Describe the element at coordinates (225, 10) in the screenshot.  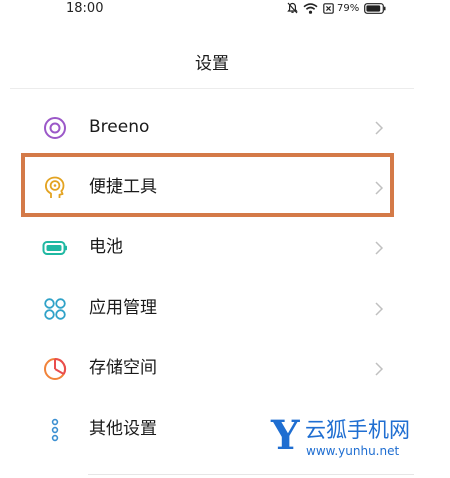
I see `status-bar: 18:00 79%` at that location.